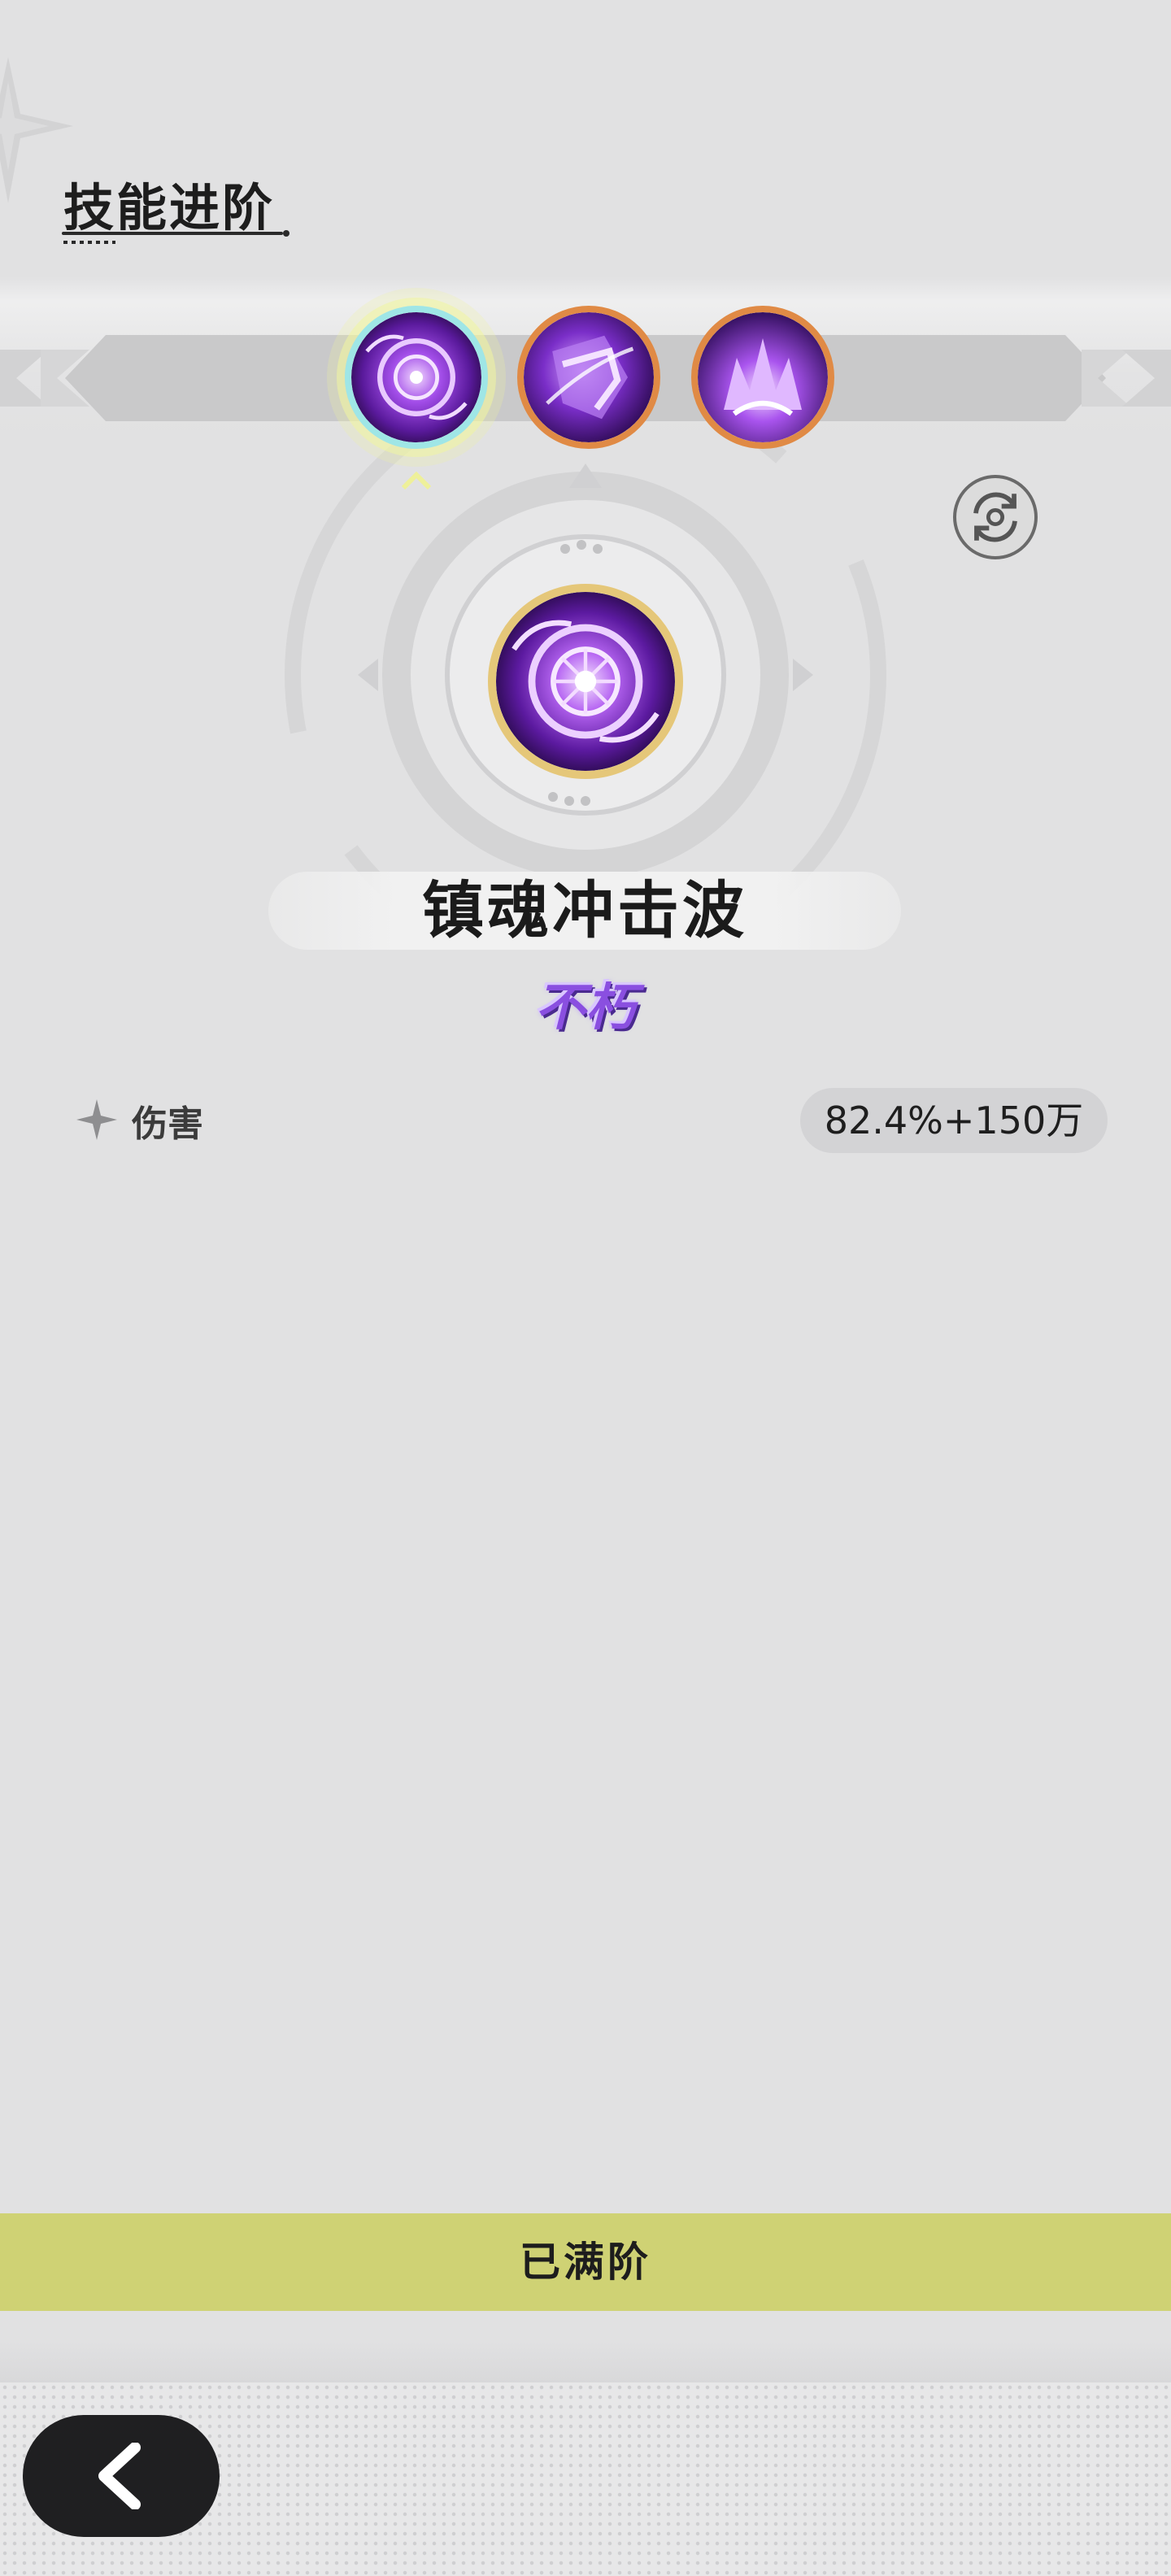 This screenshot has width=1171, height=2576. I want to click on title-tick, so click(286, 234).